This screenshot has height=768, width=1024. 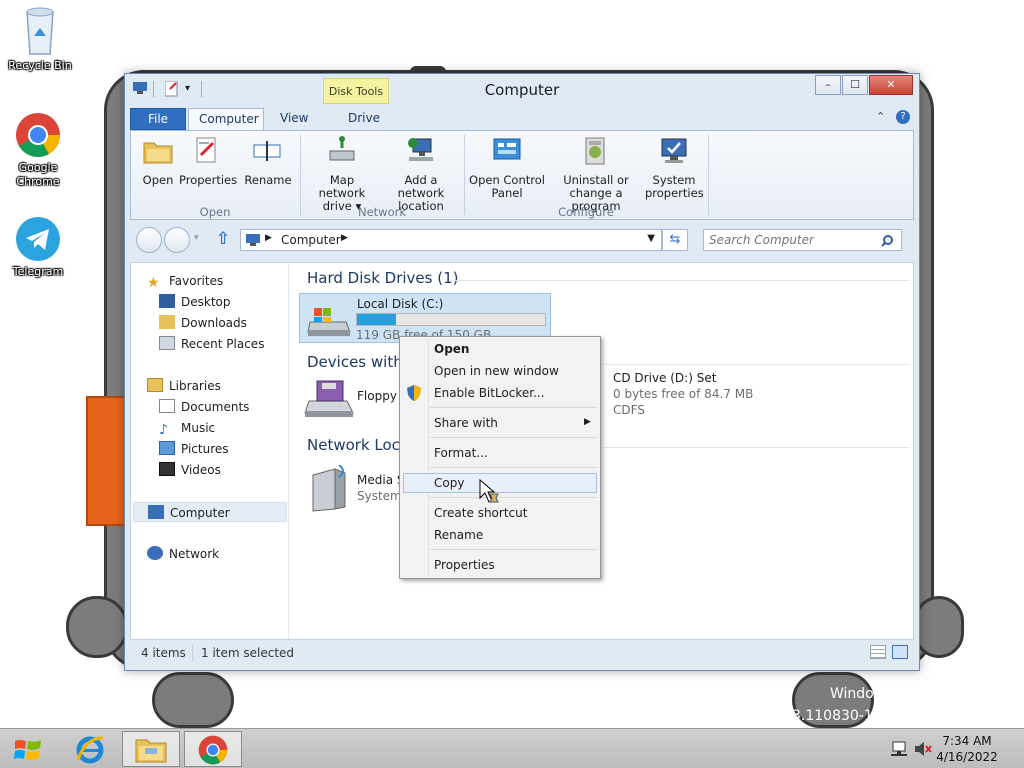 What do you see at coordinates (674, 167) in the screenshot?
I see `system-properties-button: System properties` at bounding box center [674, 167].